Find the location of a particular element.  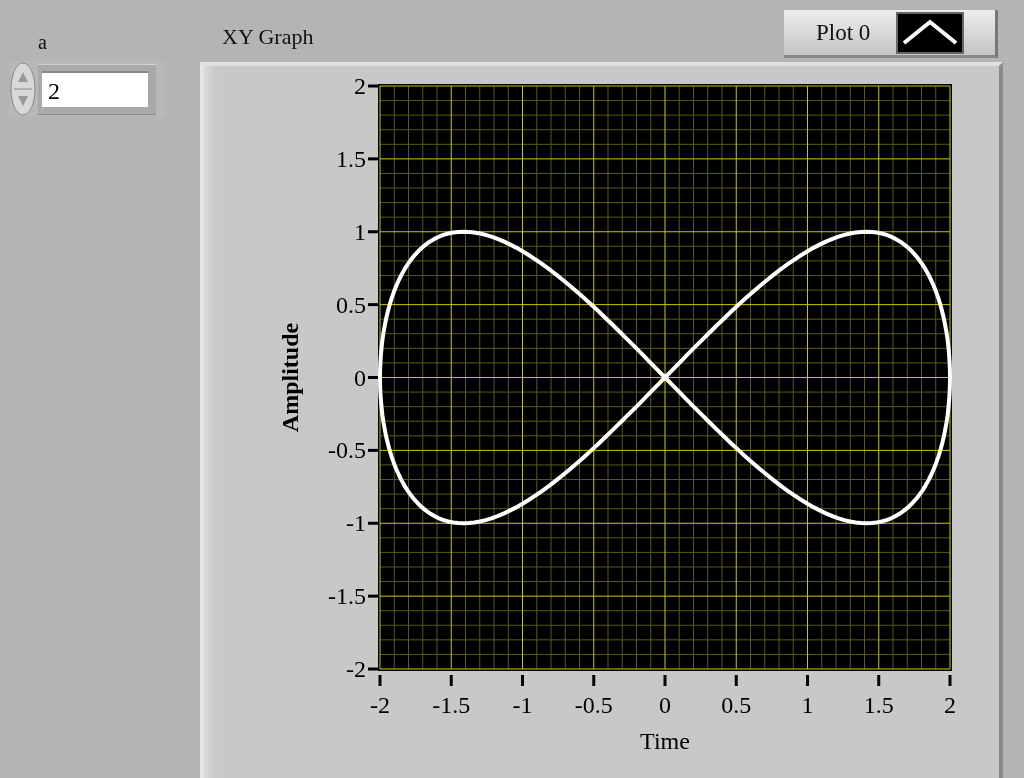

y-tick-label: -1 is located at coordinates (356, 523).